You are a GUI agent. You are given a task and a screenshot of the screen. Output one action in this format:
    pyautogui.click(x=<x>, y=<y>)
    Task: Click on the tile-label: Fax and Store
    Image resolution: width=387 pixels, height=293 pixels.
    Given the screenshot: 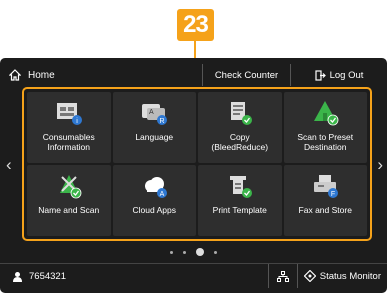 What is the action you would take?
    pyautogui.click(x=325, y=210)
    